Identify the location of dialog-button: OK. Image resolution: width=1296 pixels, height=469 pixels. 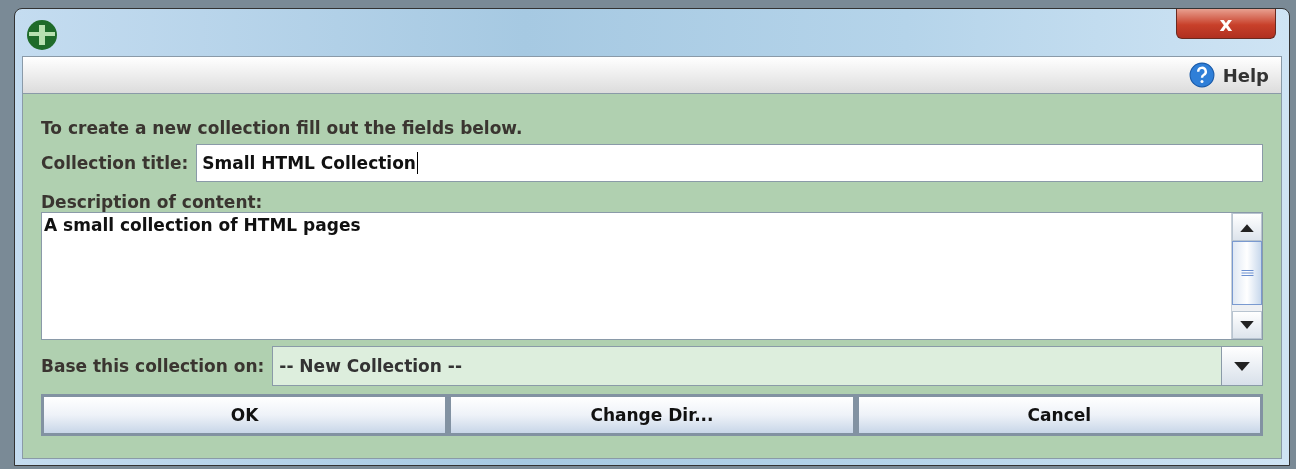
(245, 415).